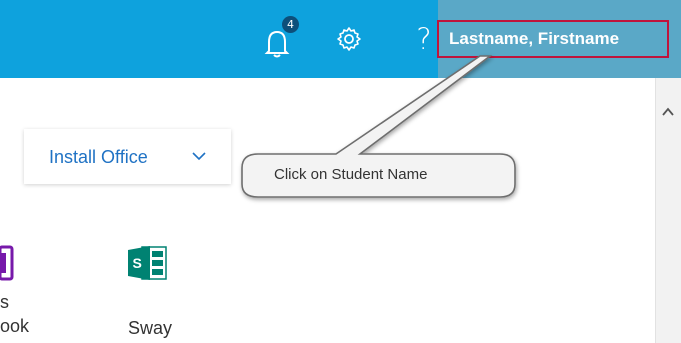 This screenshot has width=681, height=343. What do you see at coordinates (7, 263) in the screenshot?
I see `onenote-icon` at bounding box center [7, 263].